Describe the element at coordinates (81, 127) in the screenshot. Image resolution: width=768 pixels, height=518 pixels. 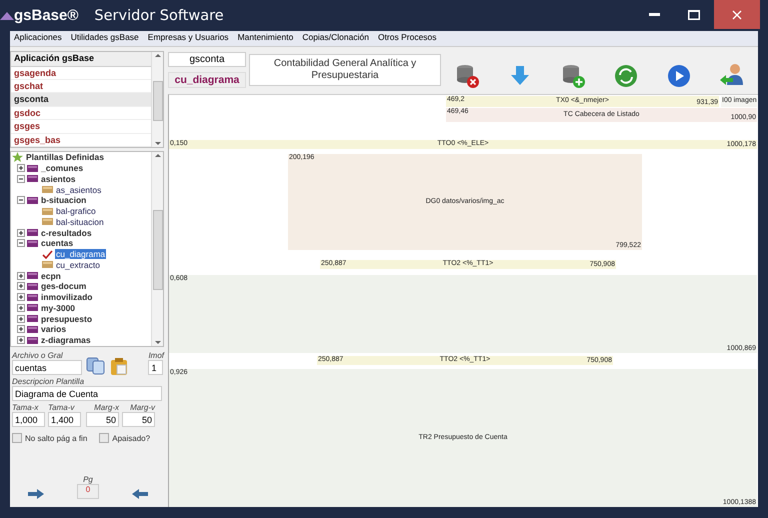
I see `app-list-item: gsges` at that location.